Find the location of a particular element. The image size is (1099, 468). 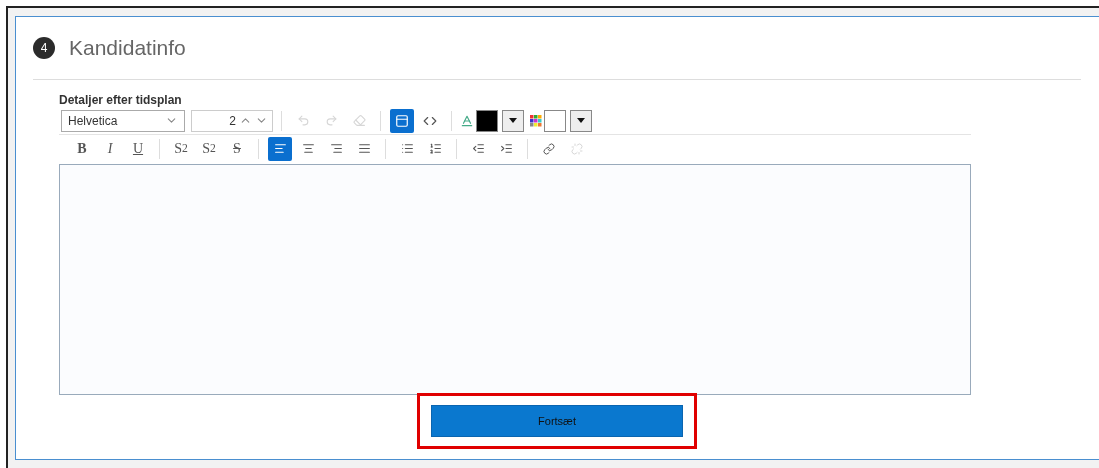

size-field: 2 is located at coordinates (232, 120).